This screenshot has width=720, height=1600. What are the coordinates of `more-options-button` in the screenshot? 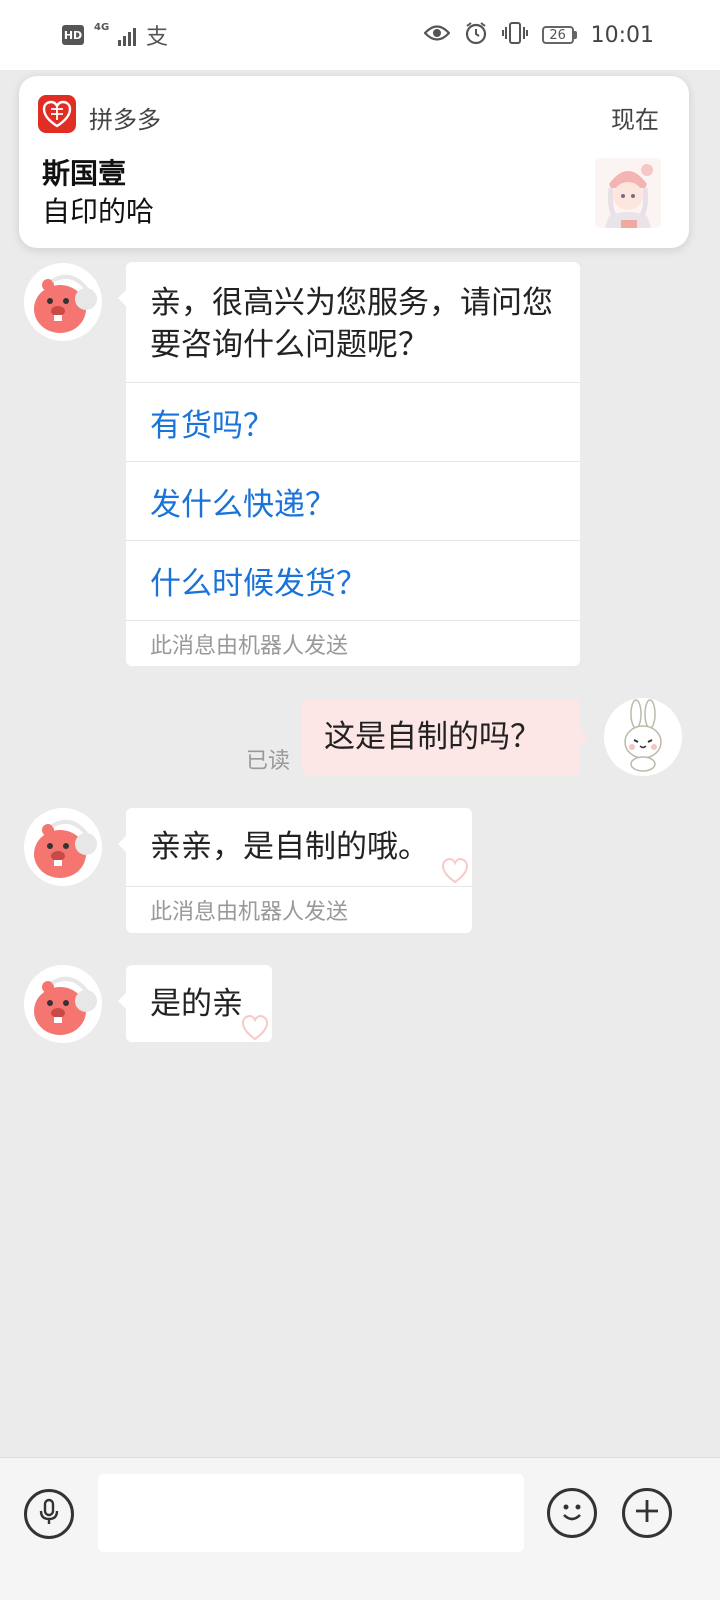 It's located at (647, 1513).